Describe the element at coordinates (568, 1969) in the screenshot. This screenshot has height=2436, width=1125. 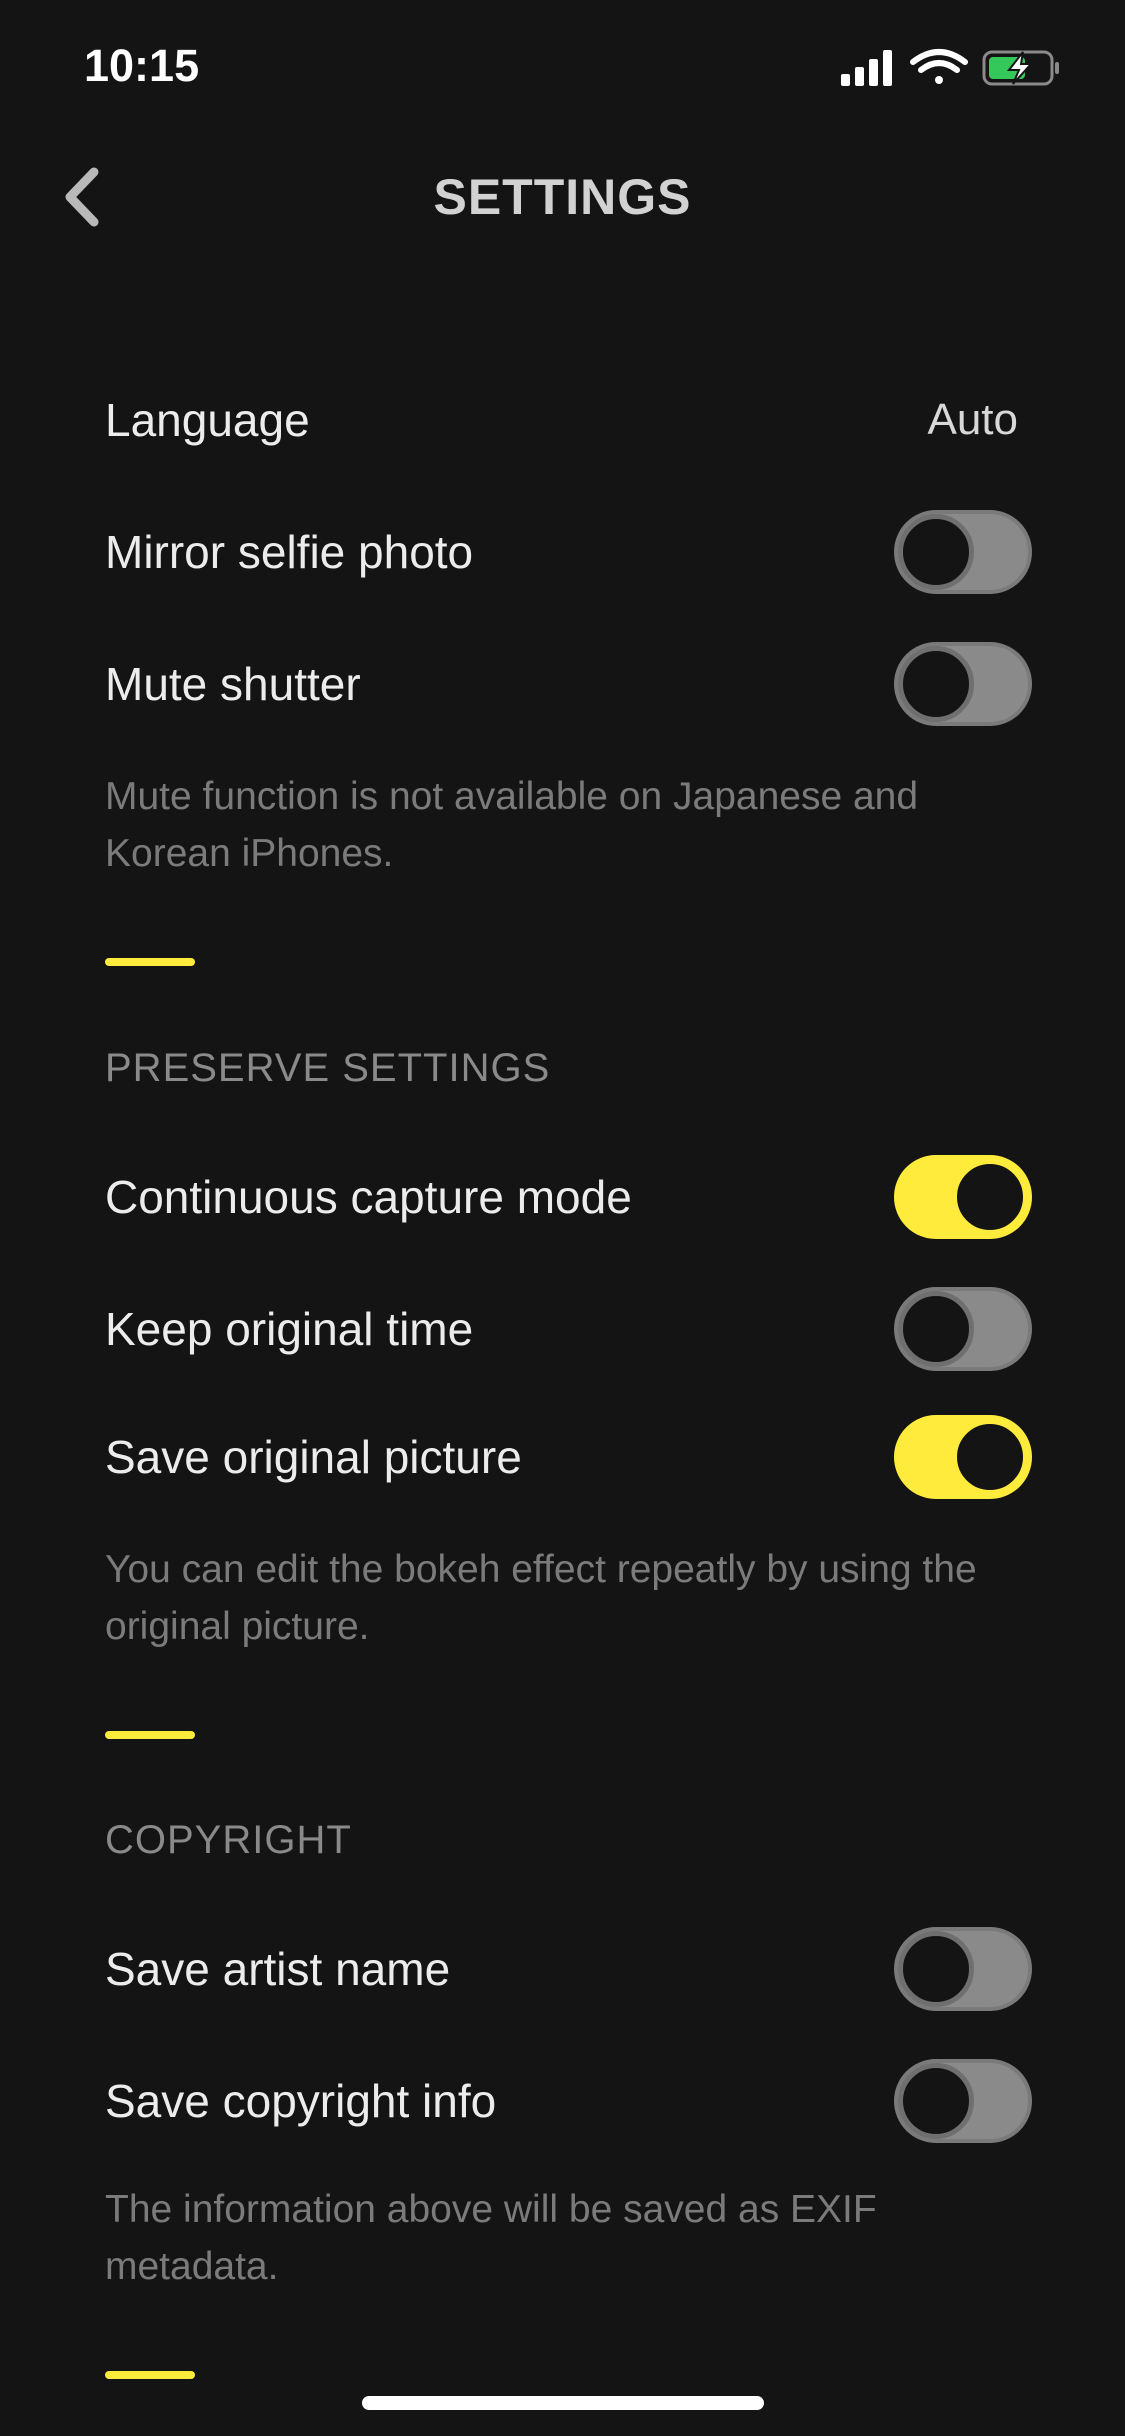
I see `save-artist-name-row: Save artist name` at that location.